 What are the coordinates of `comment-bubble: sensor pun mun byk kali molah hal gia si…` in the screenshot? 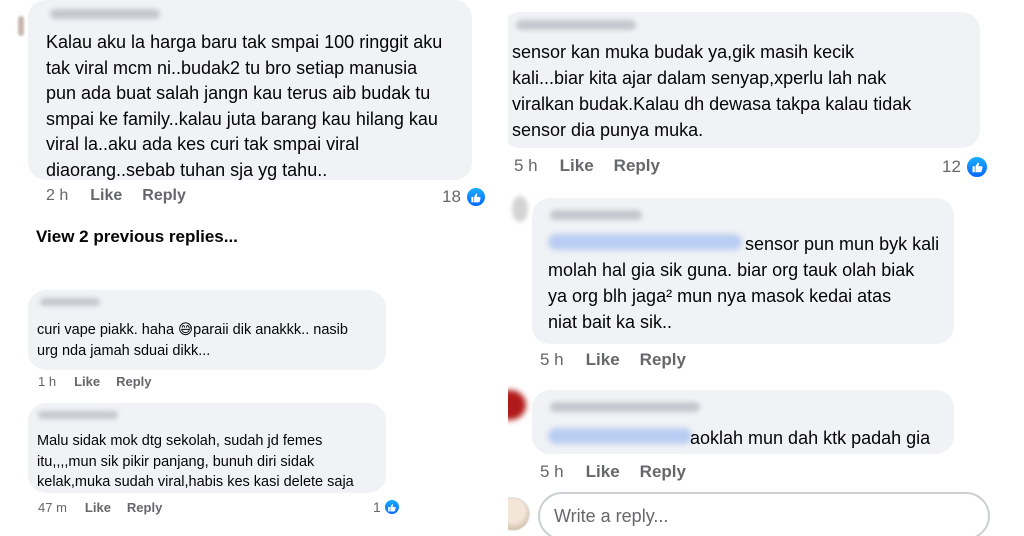 It's located at (743, 271).